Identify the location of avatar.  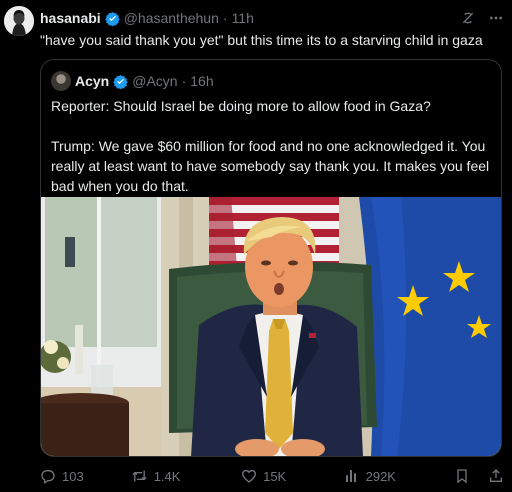
(19, 21).